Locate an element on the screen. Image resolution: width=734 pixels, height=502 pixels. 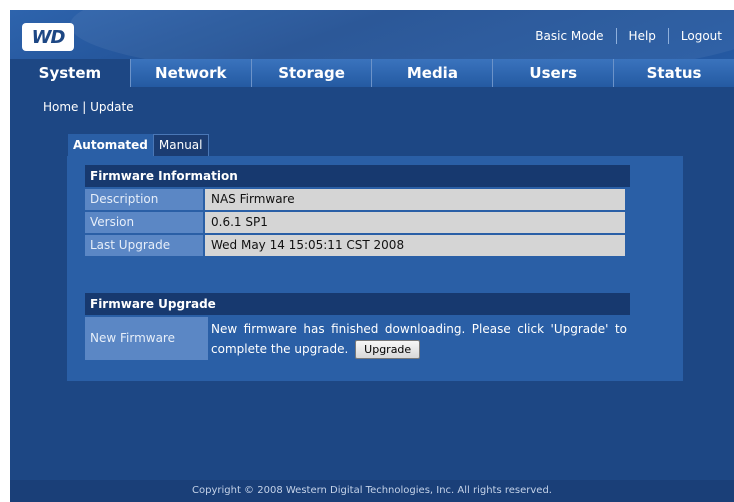
tab-storage: Storage is located at coordinates (312, 73).